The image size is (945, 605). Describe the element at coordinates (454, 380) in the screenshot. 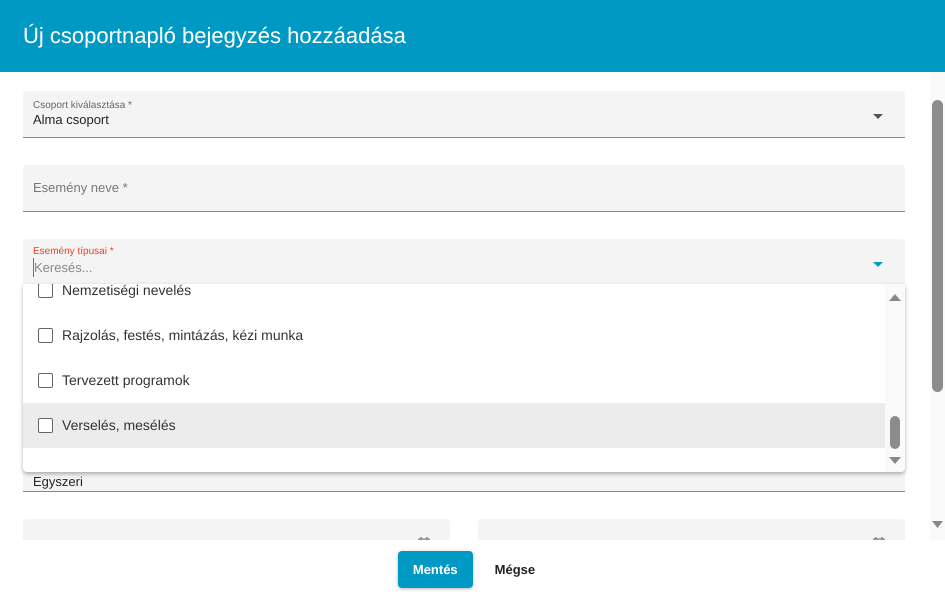

I see `option-item: Tervezett programok` at that location.